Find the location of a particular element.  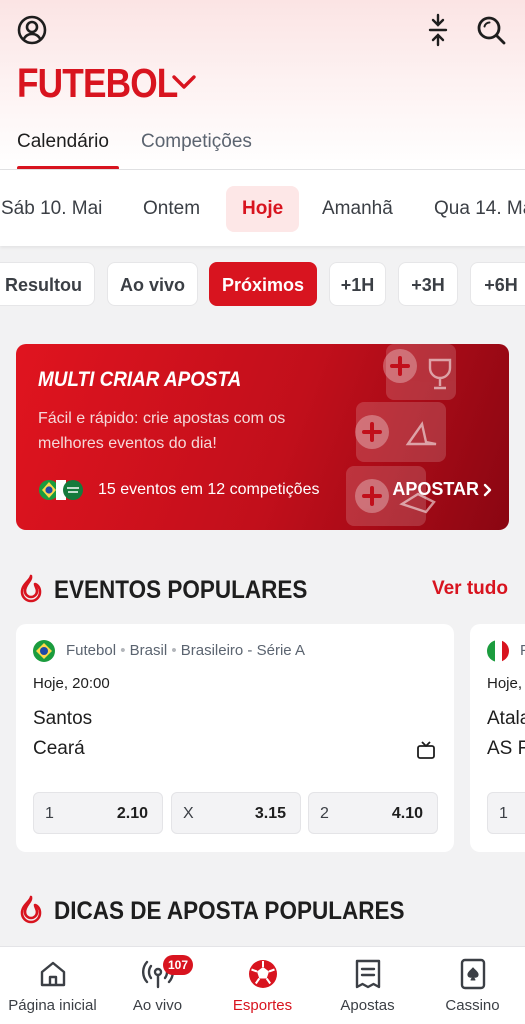

event-meta: Futebol • Brasil • Brasileiro - Série A is located at coordinates (185, 650).